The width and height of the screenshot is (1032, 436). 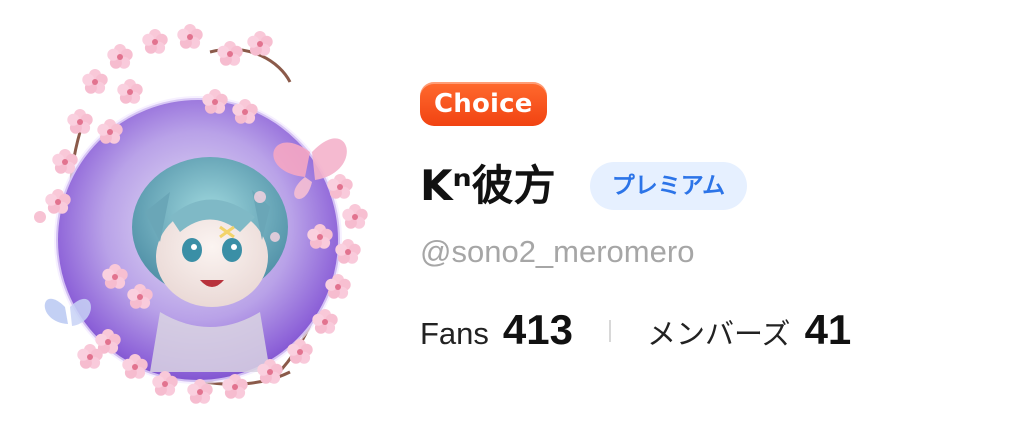 What do you see at coordinates (488, 185) in the screenshot?
I see `display-name: Kⁿ彼方` at bounding box center [488, 185].